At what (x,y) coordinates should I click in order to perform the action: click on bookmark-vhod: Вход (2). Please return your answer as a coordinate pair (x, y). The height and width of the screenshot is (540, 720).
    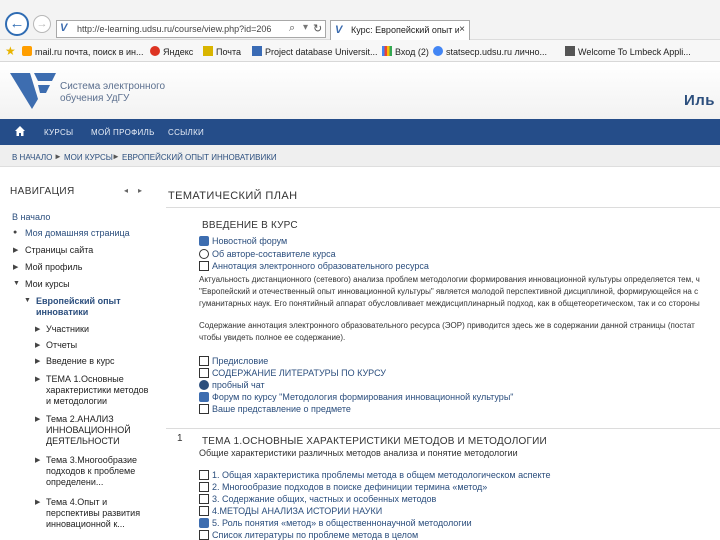
    Looking at the image, I should click on (405, 51).